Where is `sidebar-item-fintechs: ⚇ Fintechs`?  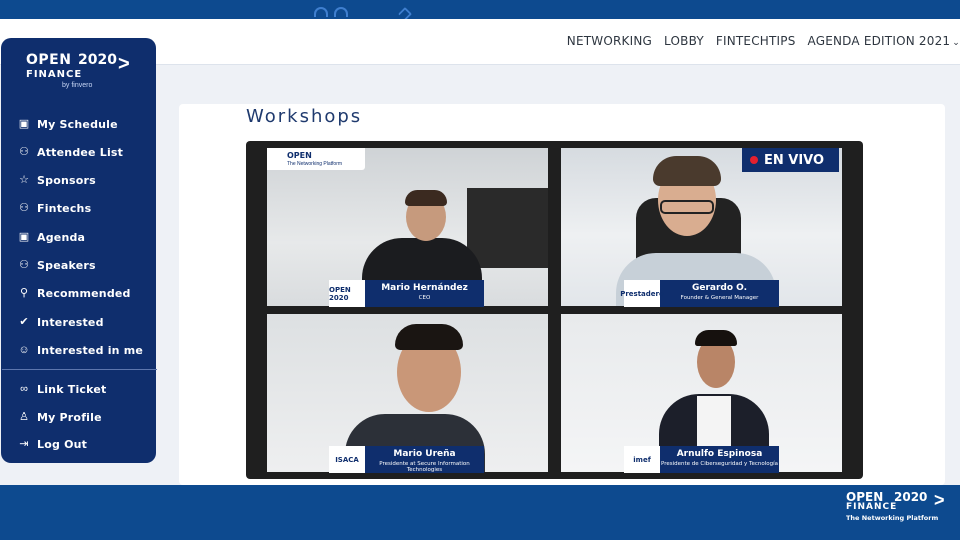 sidebar-item-fintechs: ⚇ Fintechs is located at coordinates (54, 208).